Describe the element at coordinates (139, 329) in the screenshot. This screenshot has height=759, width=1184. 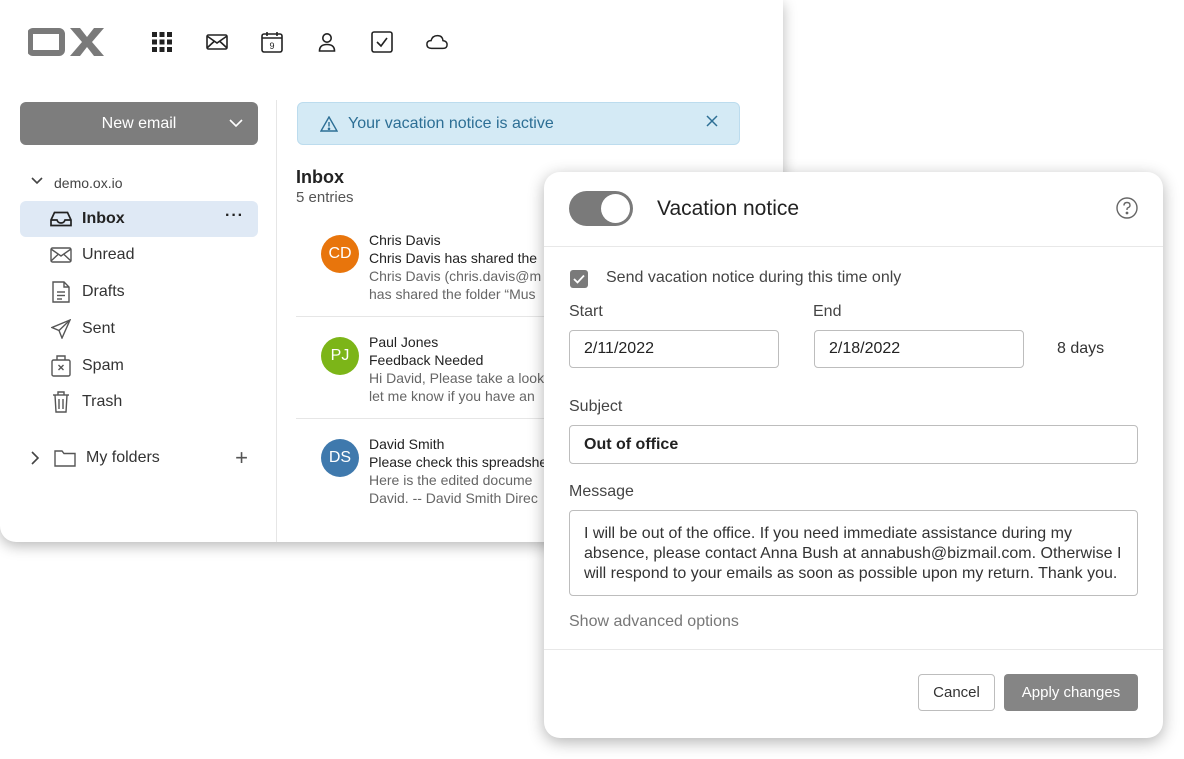
I see `sidebar-item-sent: Sent` at that location.